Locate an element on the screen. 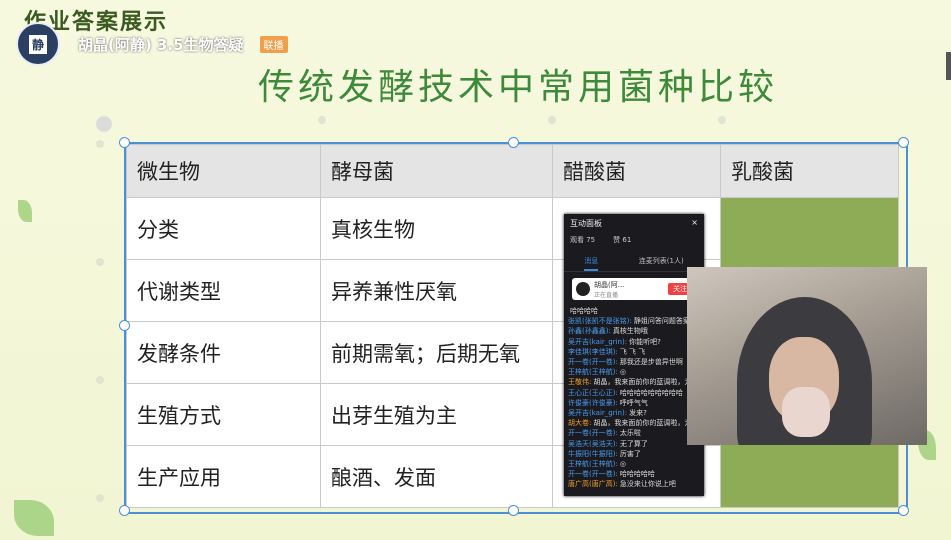  presenter-name: 胡晶(阿静) 3.5生物答疑 is located at coordinates (161, 44).